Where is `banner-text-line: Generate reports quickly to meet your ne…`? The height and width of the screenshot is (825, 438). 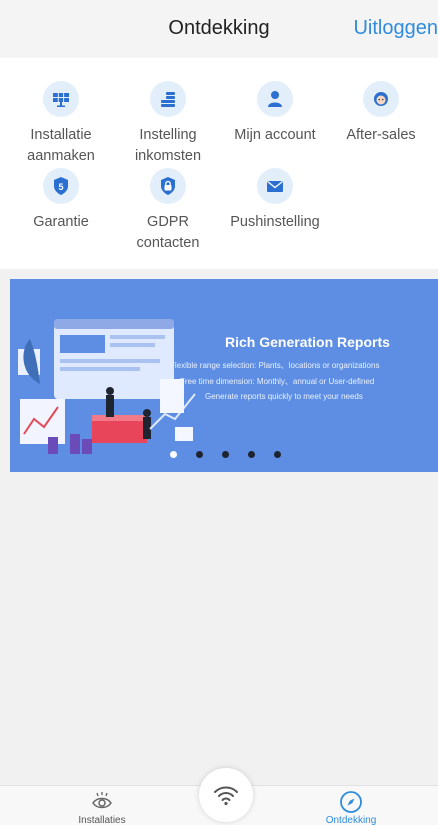 banner-text-line: Generate reports quickly to meet your ne… is located at coordinates (284, 396).